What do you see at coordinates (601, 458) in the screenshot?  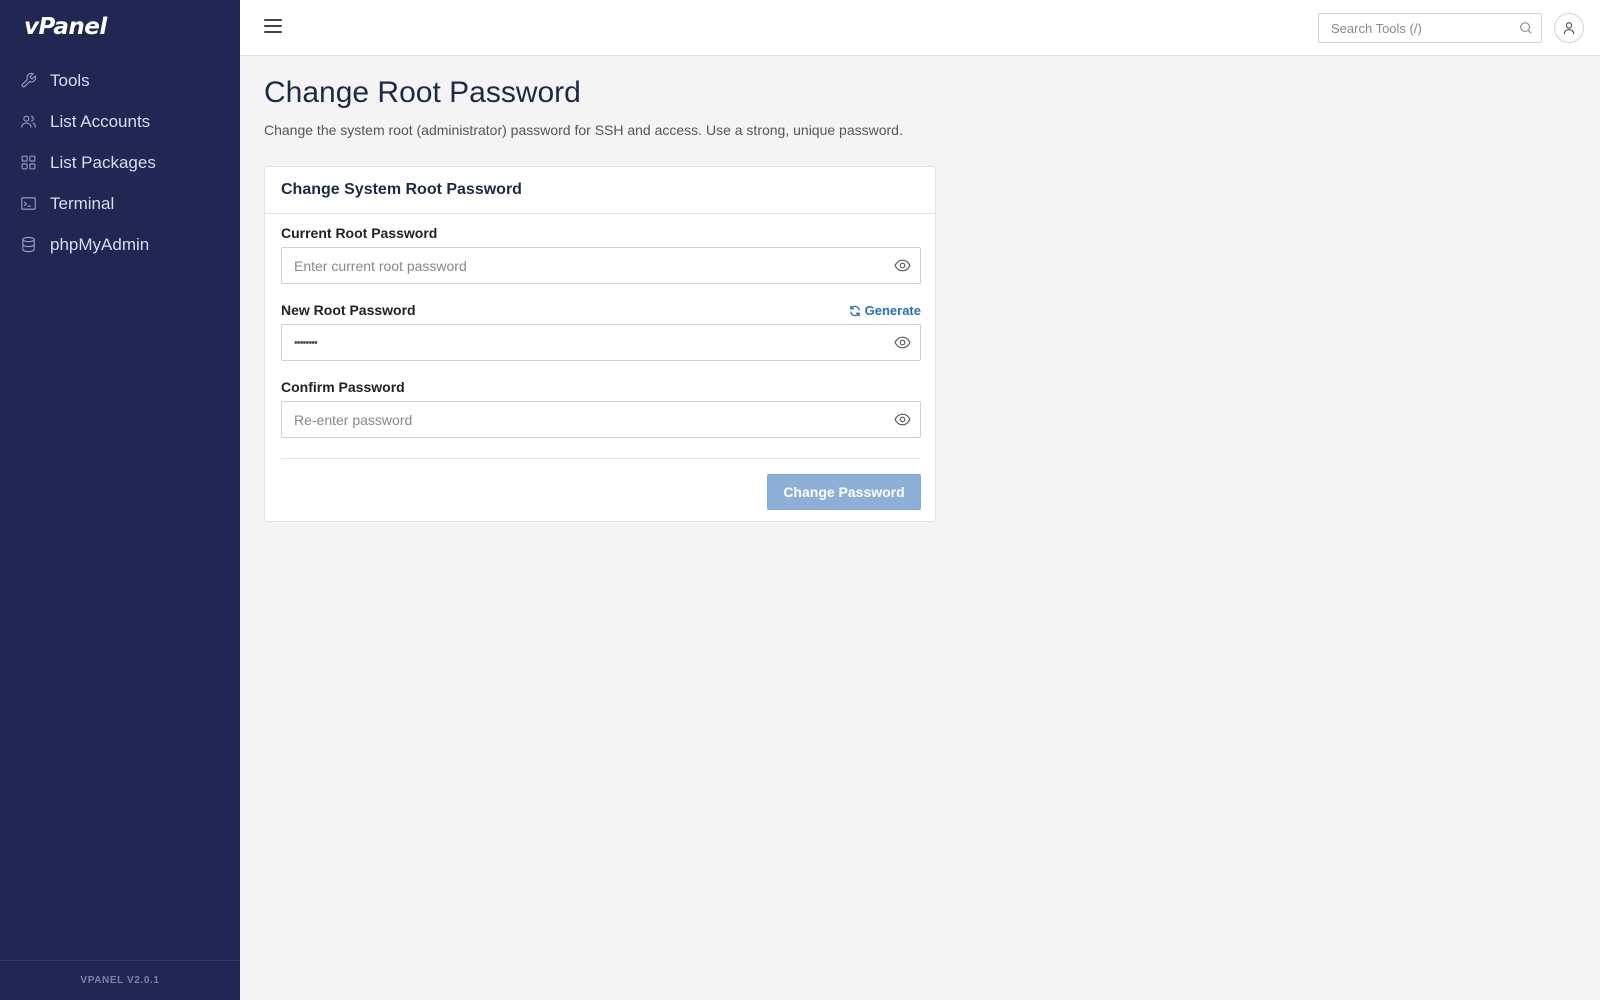 I see `form-divider` at bounding box center [601, 458].